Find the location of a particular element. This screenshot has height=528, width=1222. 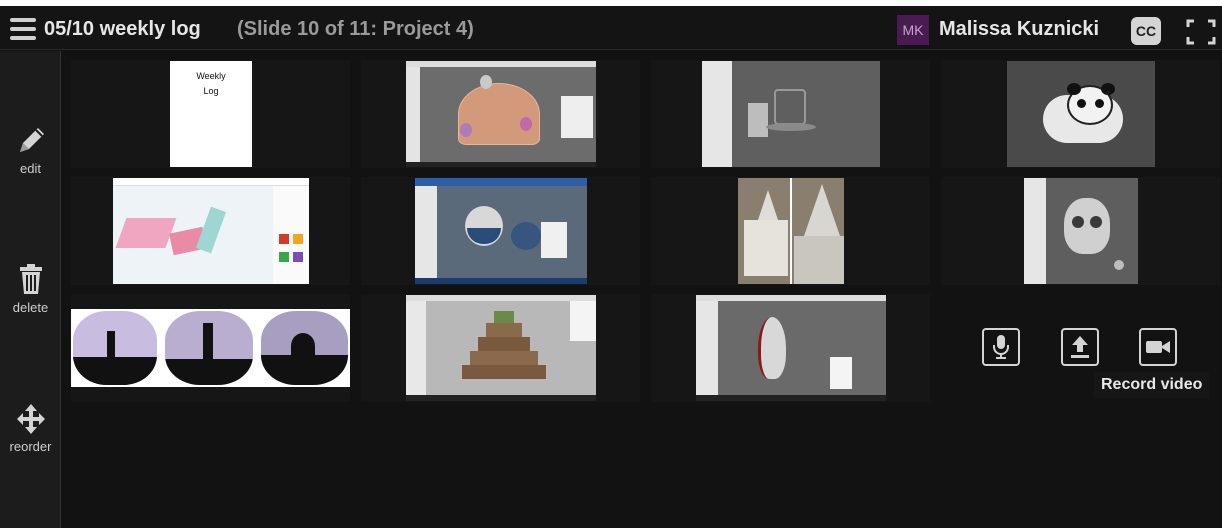

trash-icon is located at coordinates (30, 279).